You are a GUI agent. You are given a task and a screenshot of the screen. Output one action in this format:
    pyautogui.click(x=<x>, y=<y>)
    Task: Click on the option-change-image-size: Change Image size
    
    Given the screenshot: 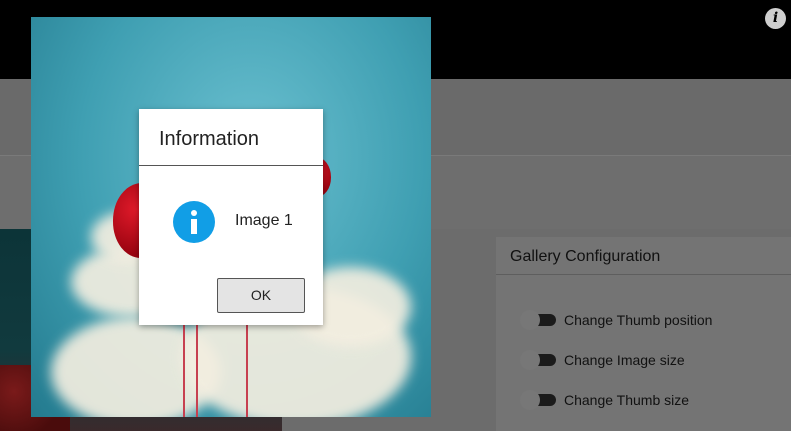 What is the action you would take?
    pyautogui.click(x=602, y=360)
    